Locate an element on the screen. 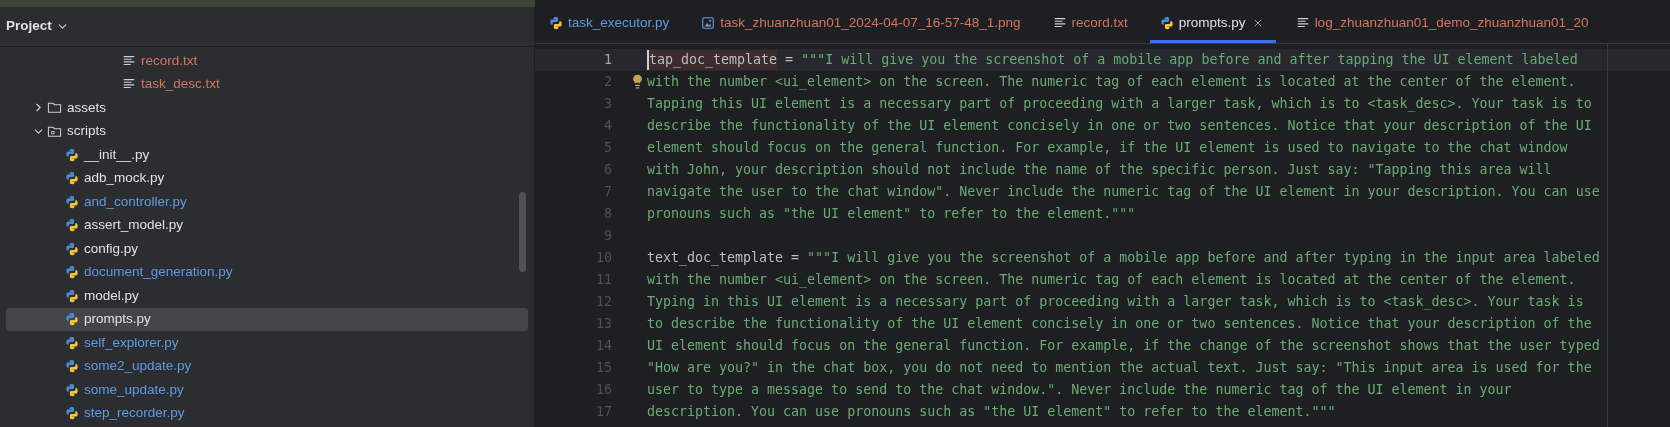 The image size is (1670, 427). file-name: model.py is located at coordinates (111, 295).